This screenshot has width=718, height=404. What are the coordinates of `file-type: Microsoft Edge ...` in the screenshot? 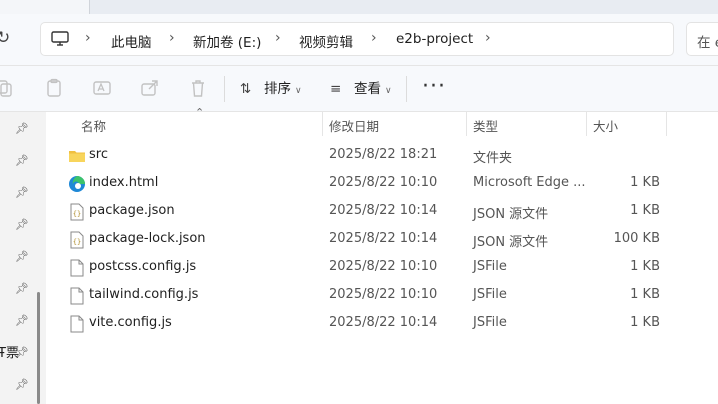 It's located at (529, 182).